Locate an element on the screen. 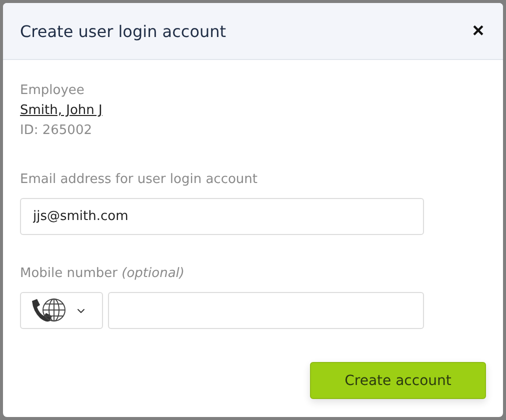  employee-label: Employee is located at coordinates (53, 91).